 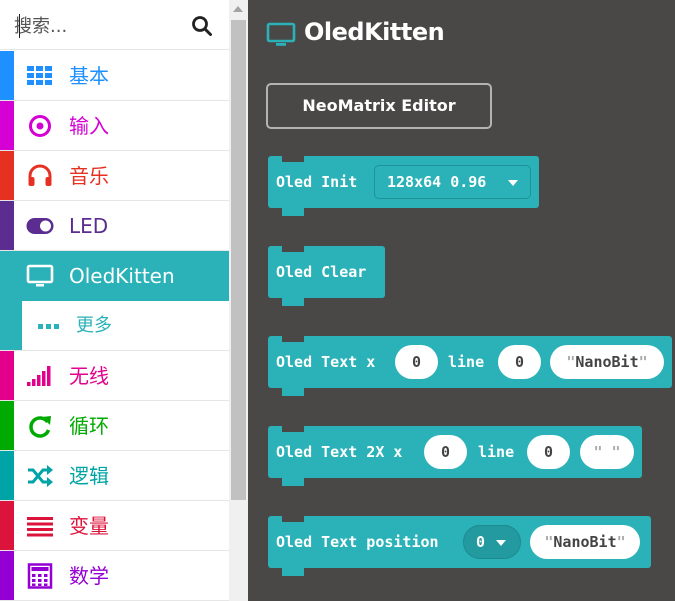 What do you see at coordinates (326, 362) in the screenshot?
I see `block-text: Oled Text x` at bounding box center [326, 362].